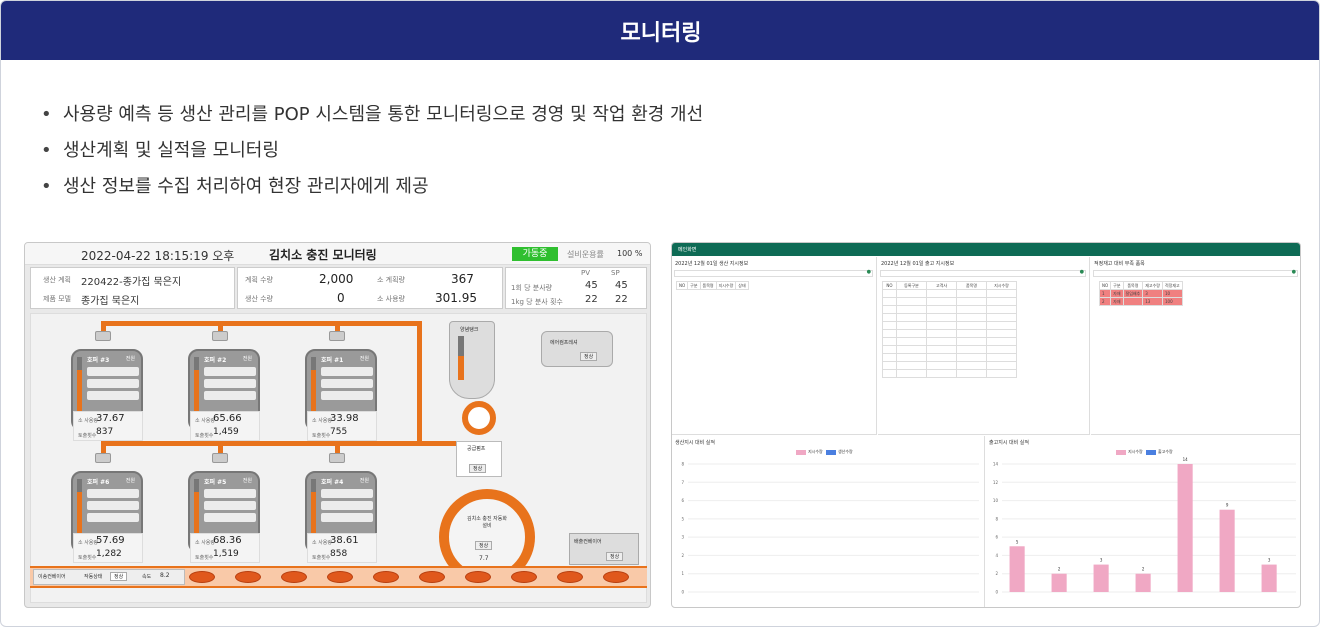  I want to click on table-row: 1 자재 절임배추 3 10, so click(1140, 293).